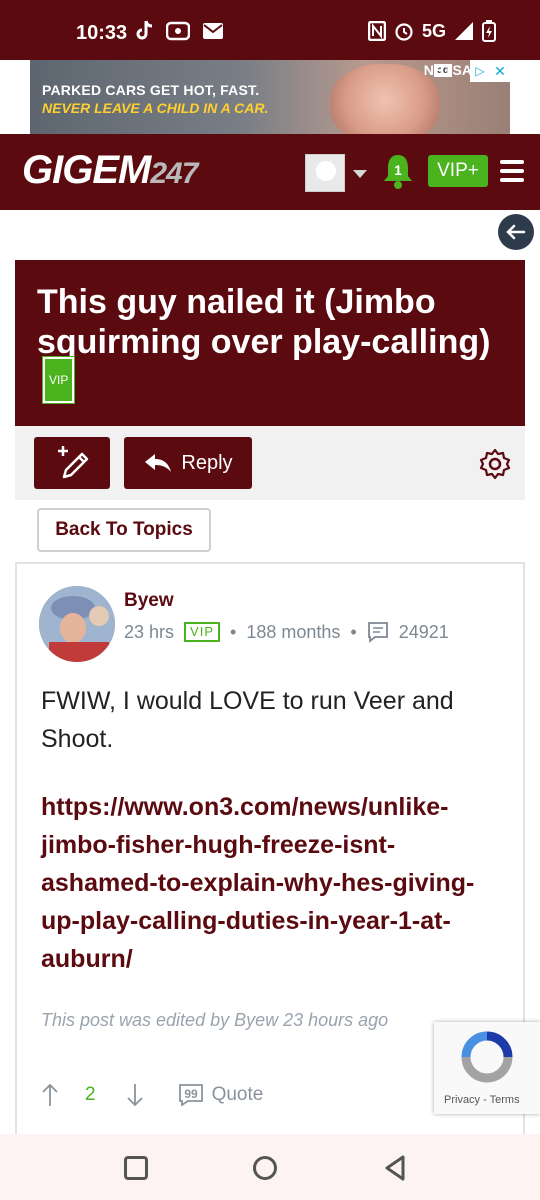 Image resolution: width=540 pixels, height=1200 pixels. I want to click on vip-badge: VIP, so click(58, 380).